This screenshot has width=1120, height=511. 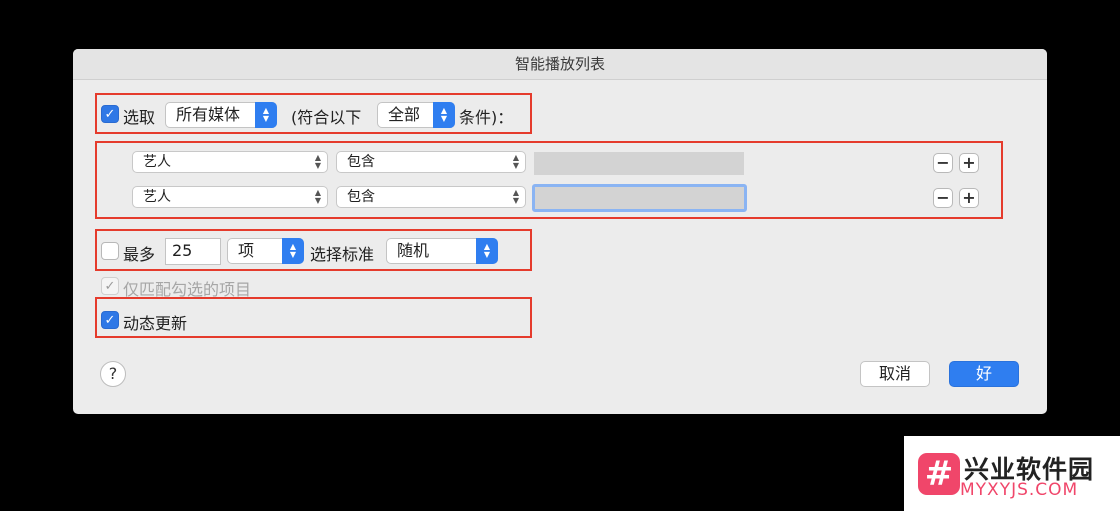 I want to click on match-suffix-label: 条件)：, so click(x=486, y=117).